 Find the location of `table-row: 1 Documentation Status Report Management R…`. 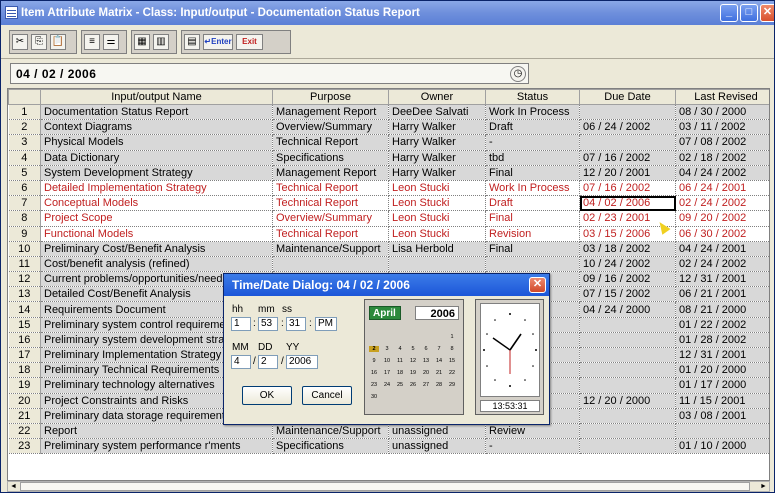

table-row: 1 Documentation Status Report Management R… is located at coordinates (388, 112).